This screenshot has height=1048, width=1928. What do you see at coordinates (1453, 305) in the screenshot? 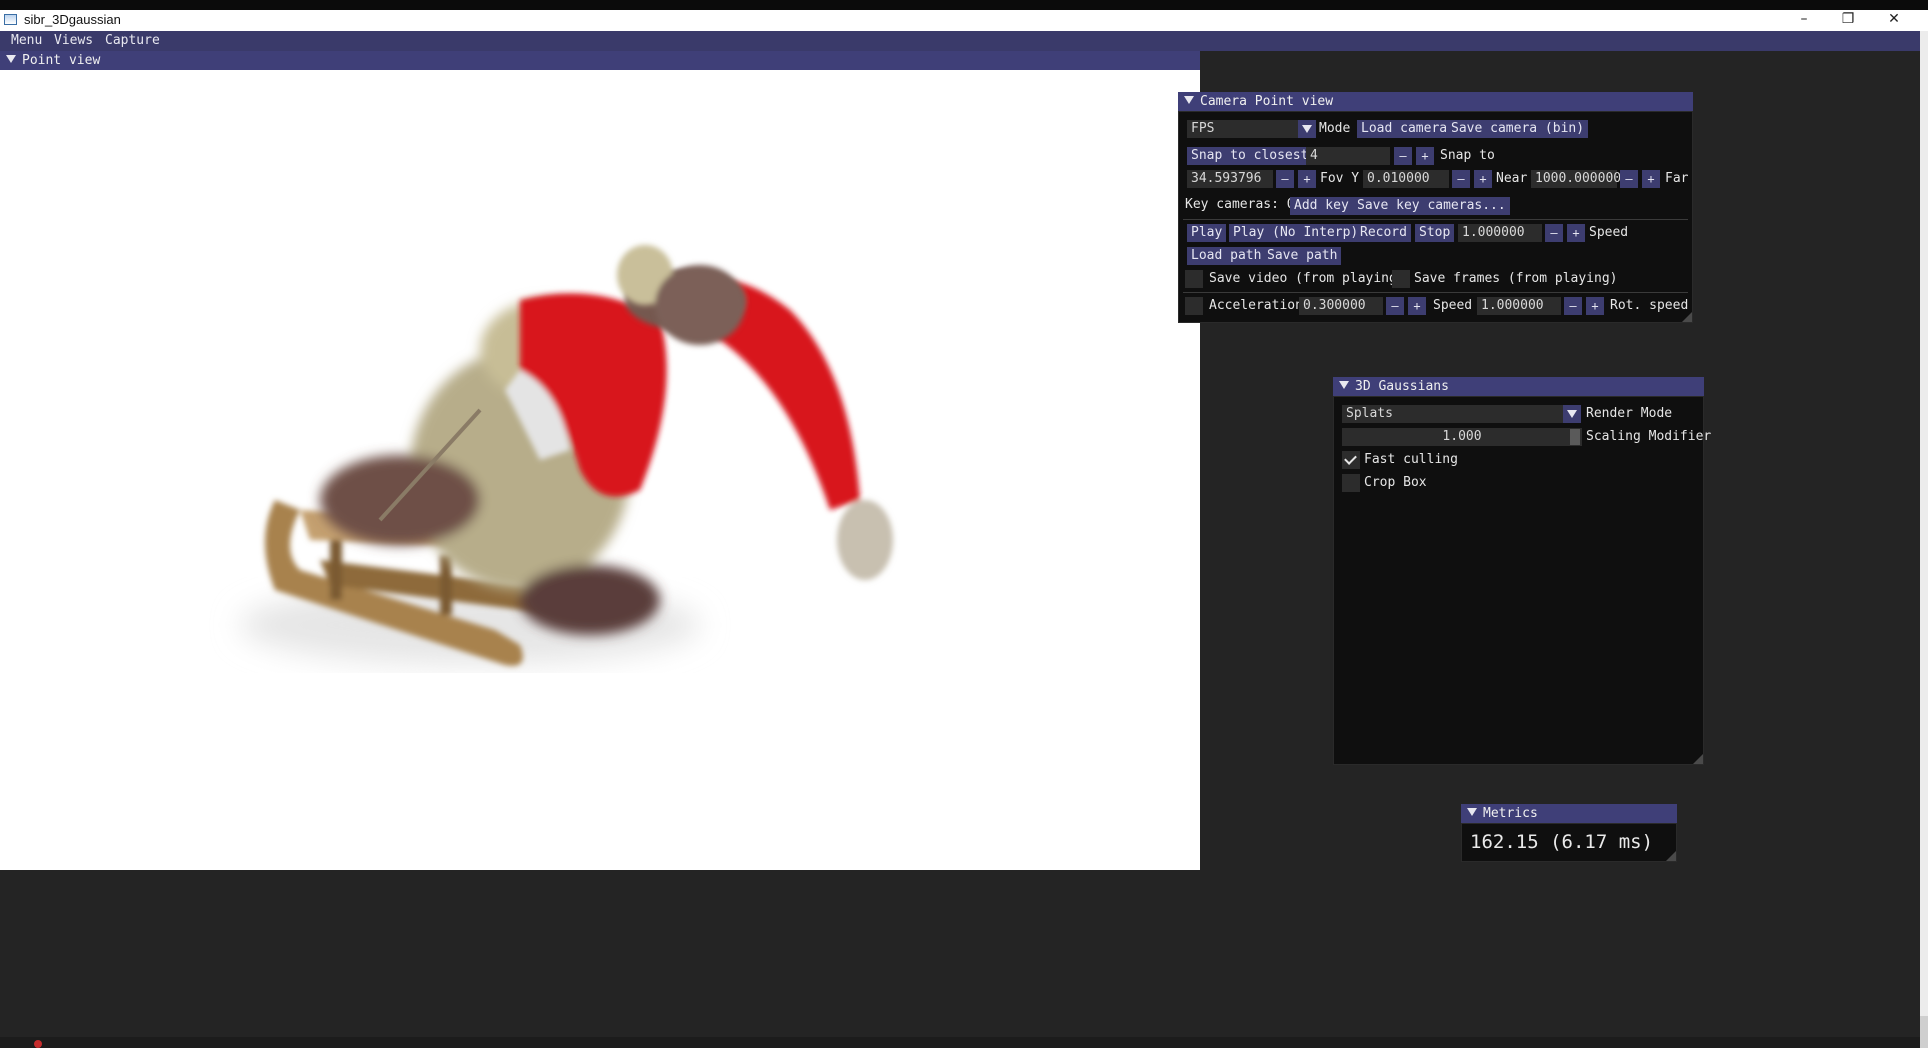
I see `move-speed-label: Speed` at bounding box center [1453, 305].